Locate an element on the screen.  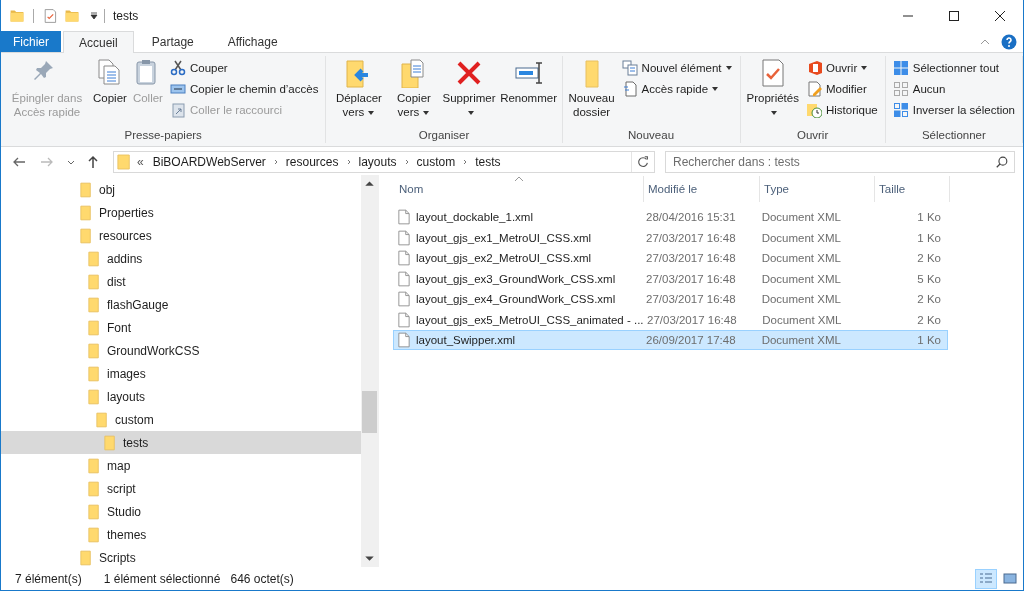
size-cell: 1 Ko is located at coordinates (929, 237).